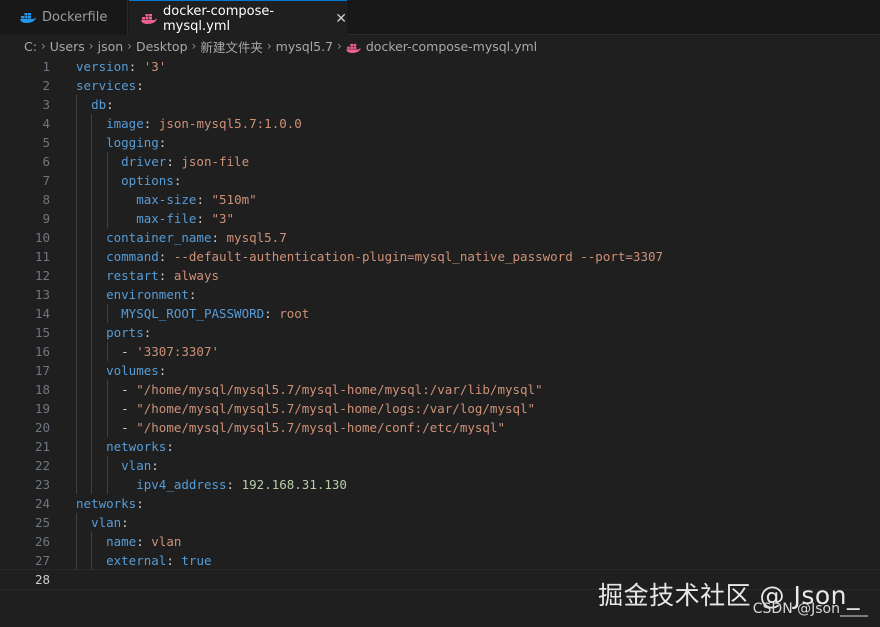 The height and width of the screenshot is (627, 880). What do you see at coordinates (106, 85) in the screenshot?
I see `code-token: services` at bounding box center [106, 85].